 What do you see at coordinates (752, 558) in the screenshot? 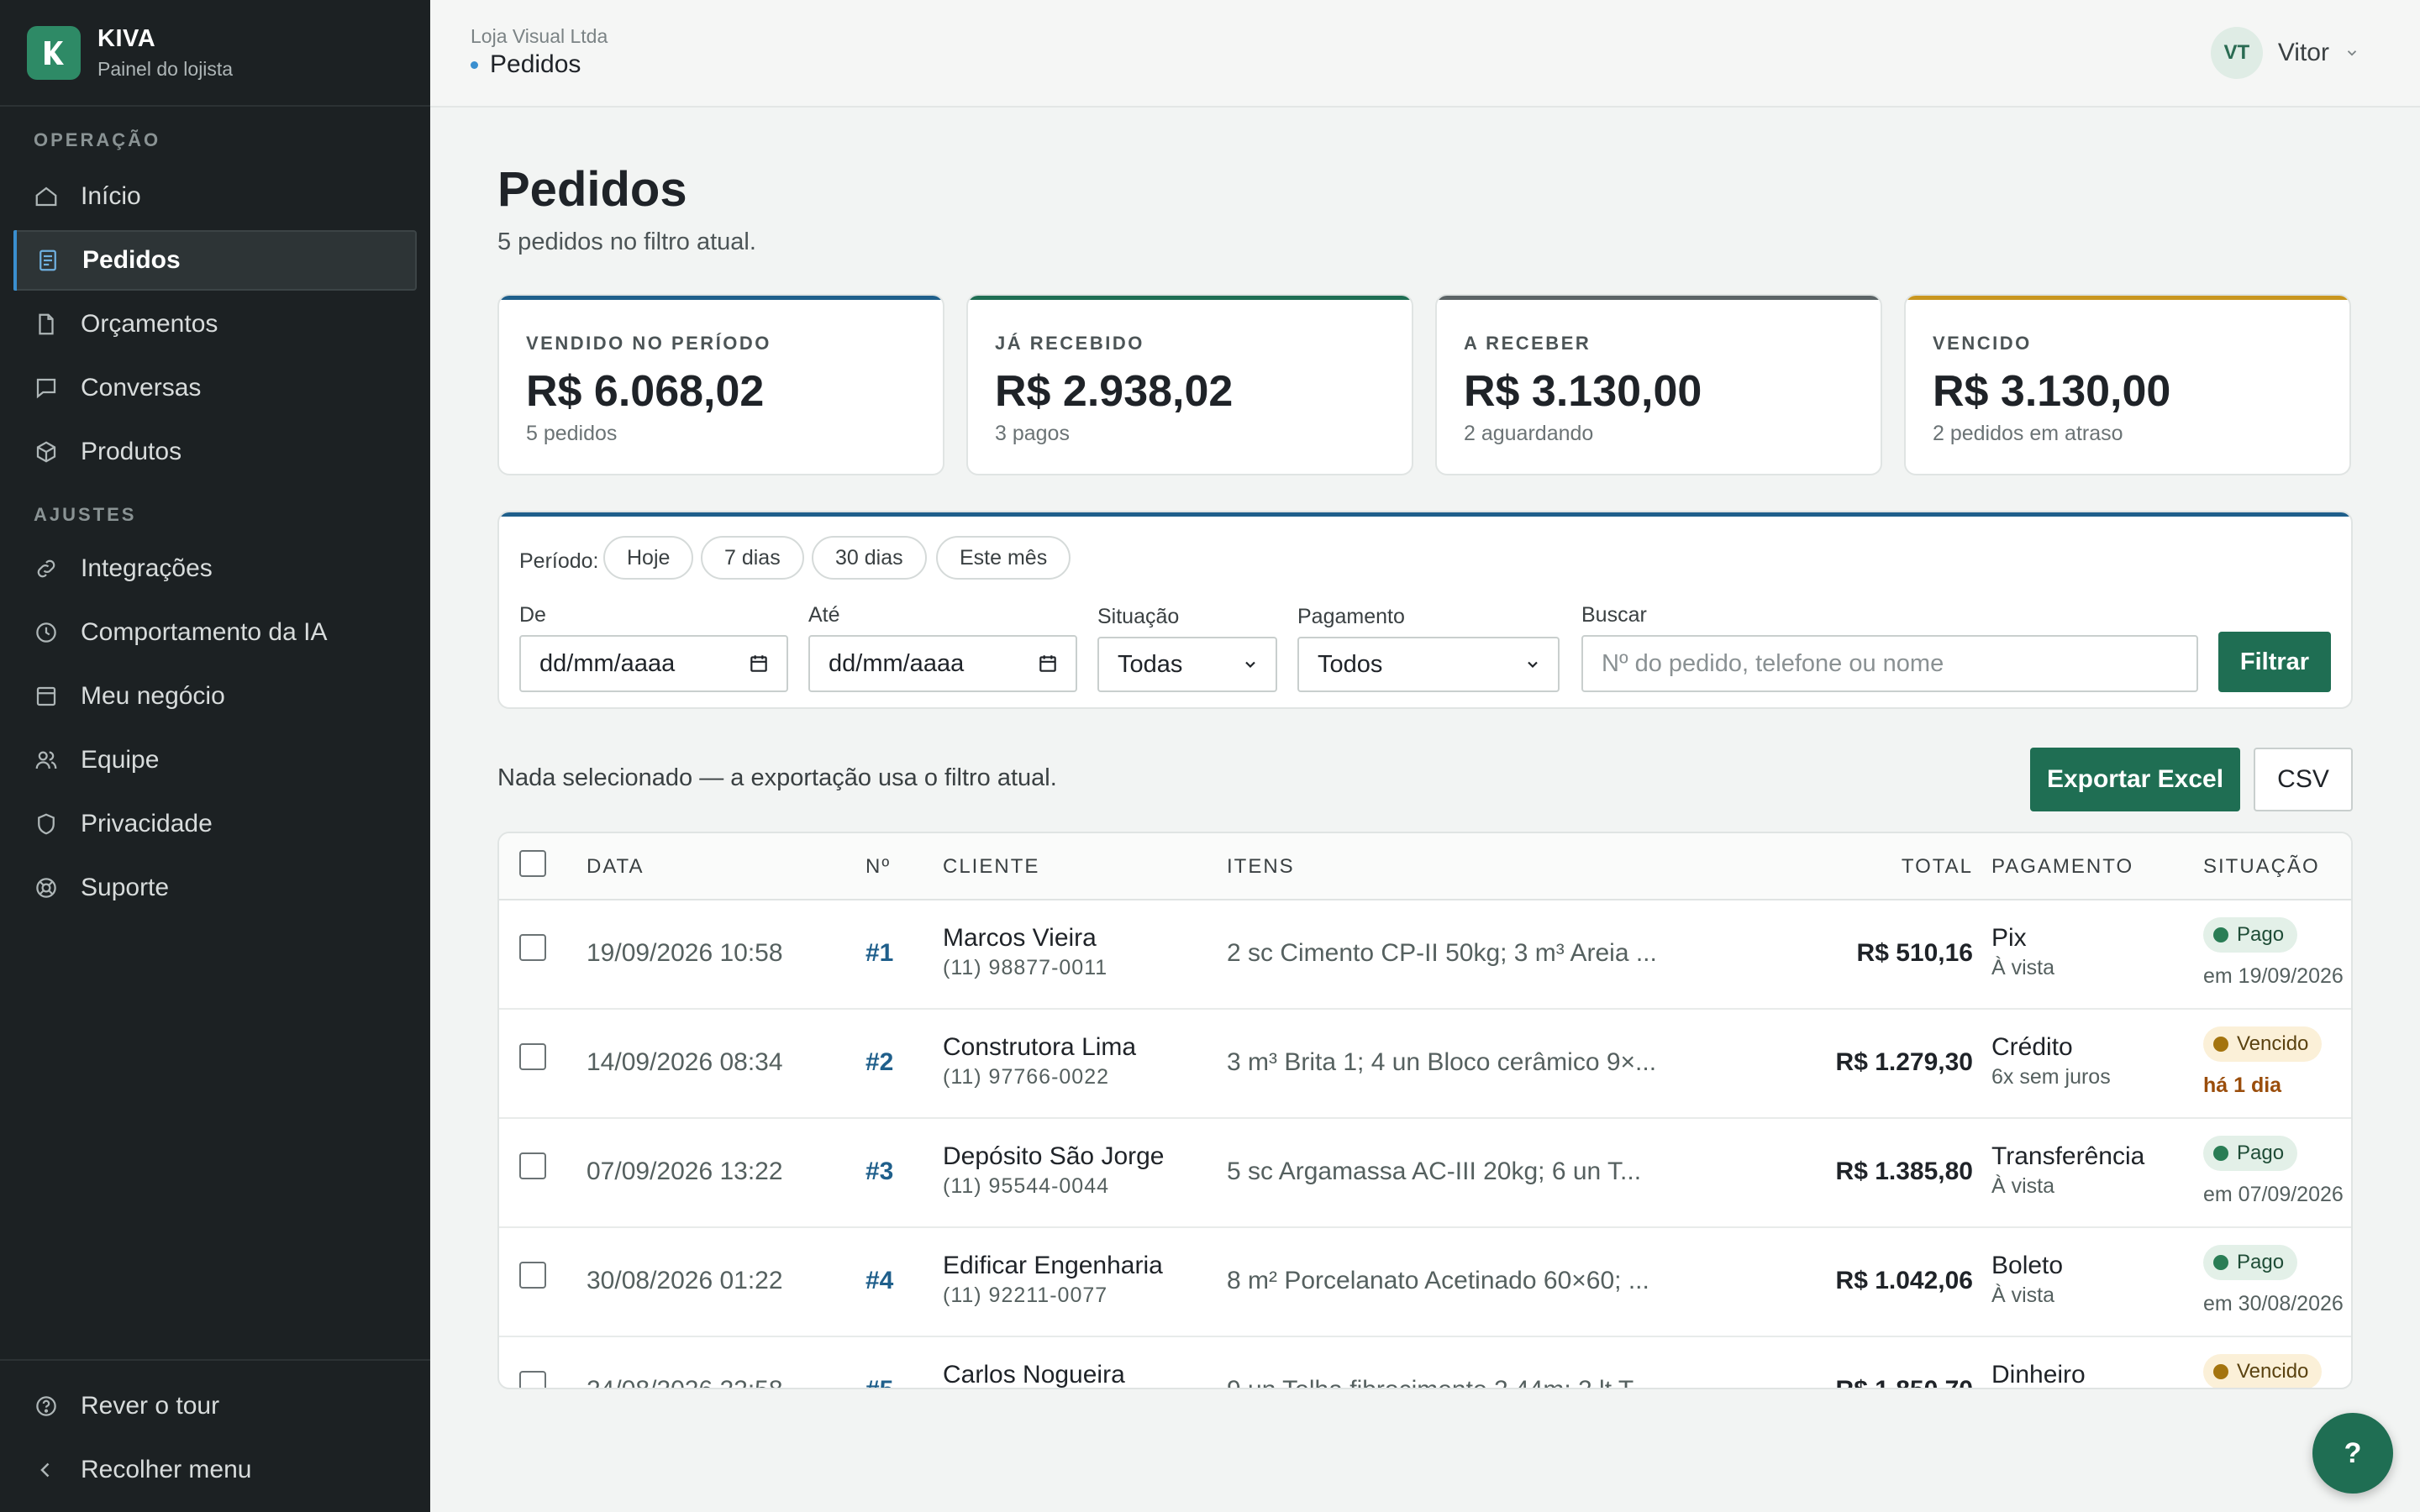
I see `chip-7-dias: 7 dias` at bounding box center [752, 558].